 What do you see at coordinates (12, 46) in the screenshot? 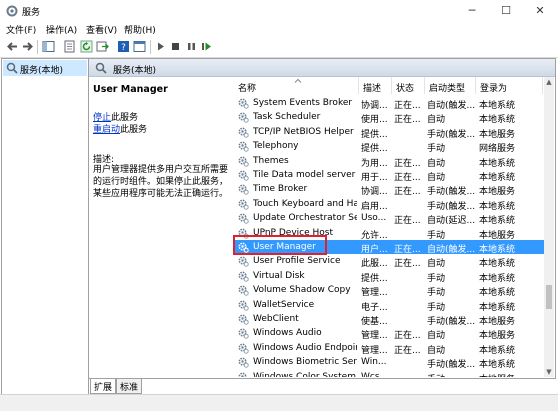
I see `back-arrow-icon` at bounding box center [12, 46].